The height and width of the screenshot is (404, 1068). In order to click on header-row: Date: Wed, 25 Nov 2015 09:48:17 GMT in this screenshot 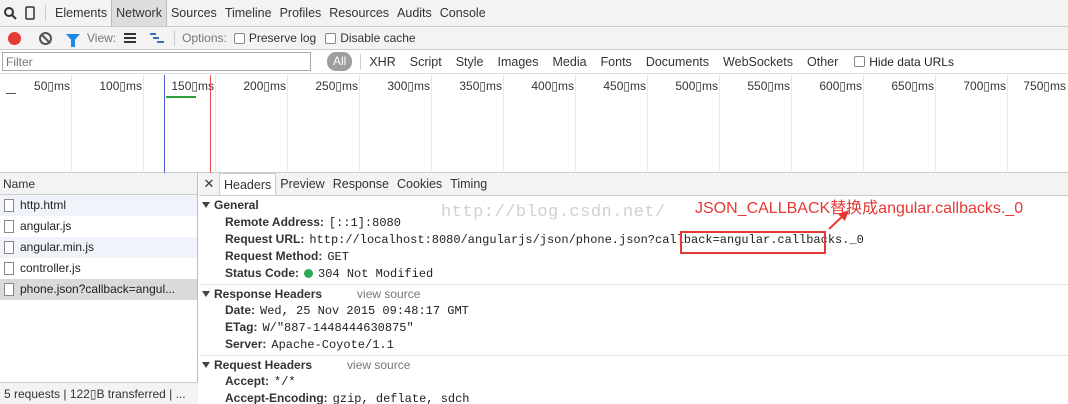, I will do `click(633, 310)`.